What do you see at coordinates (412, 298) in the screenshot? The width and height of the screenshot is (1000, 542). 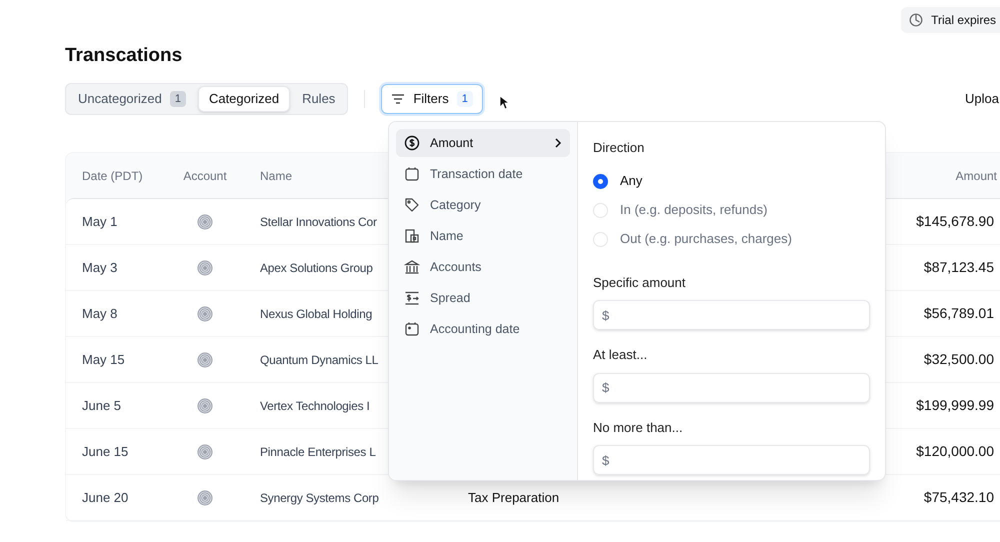 I see `spread-icon` at bounding box center [412, 298].